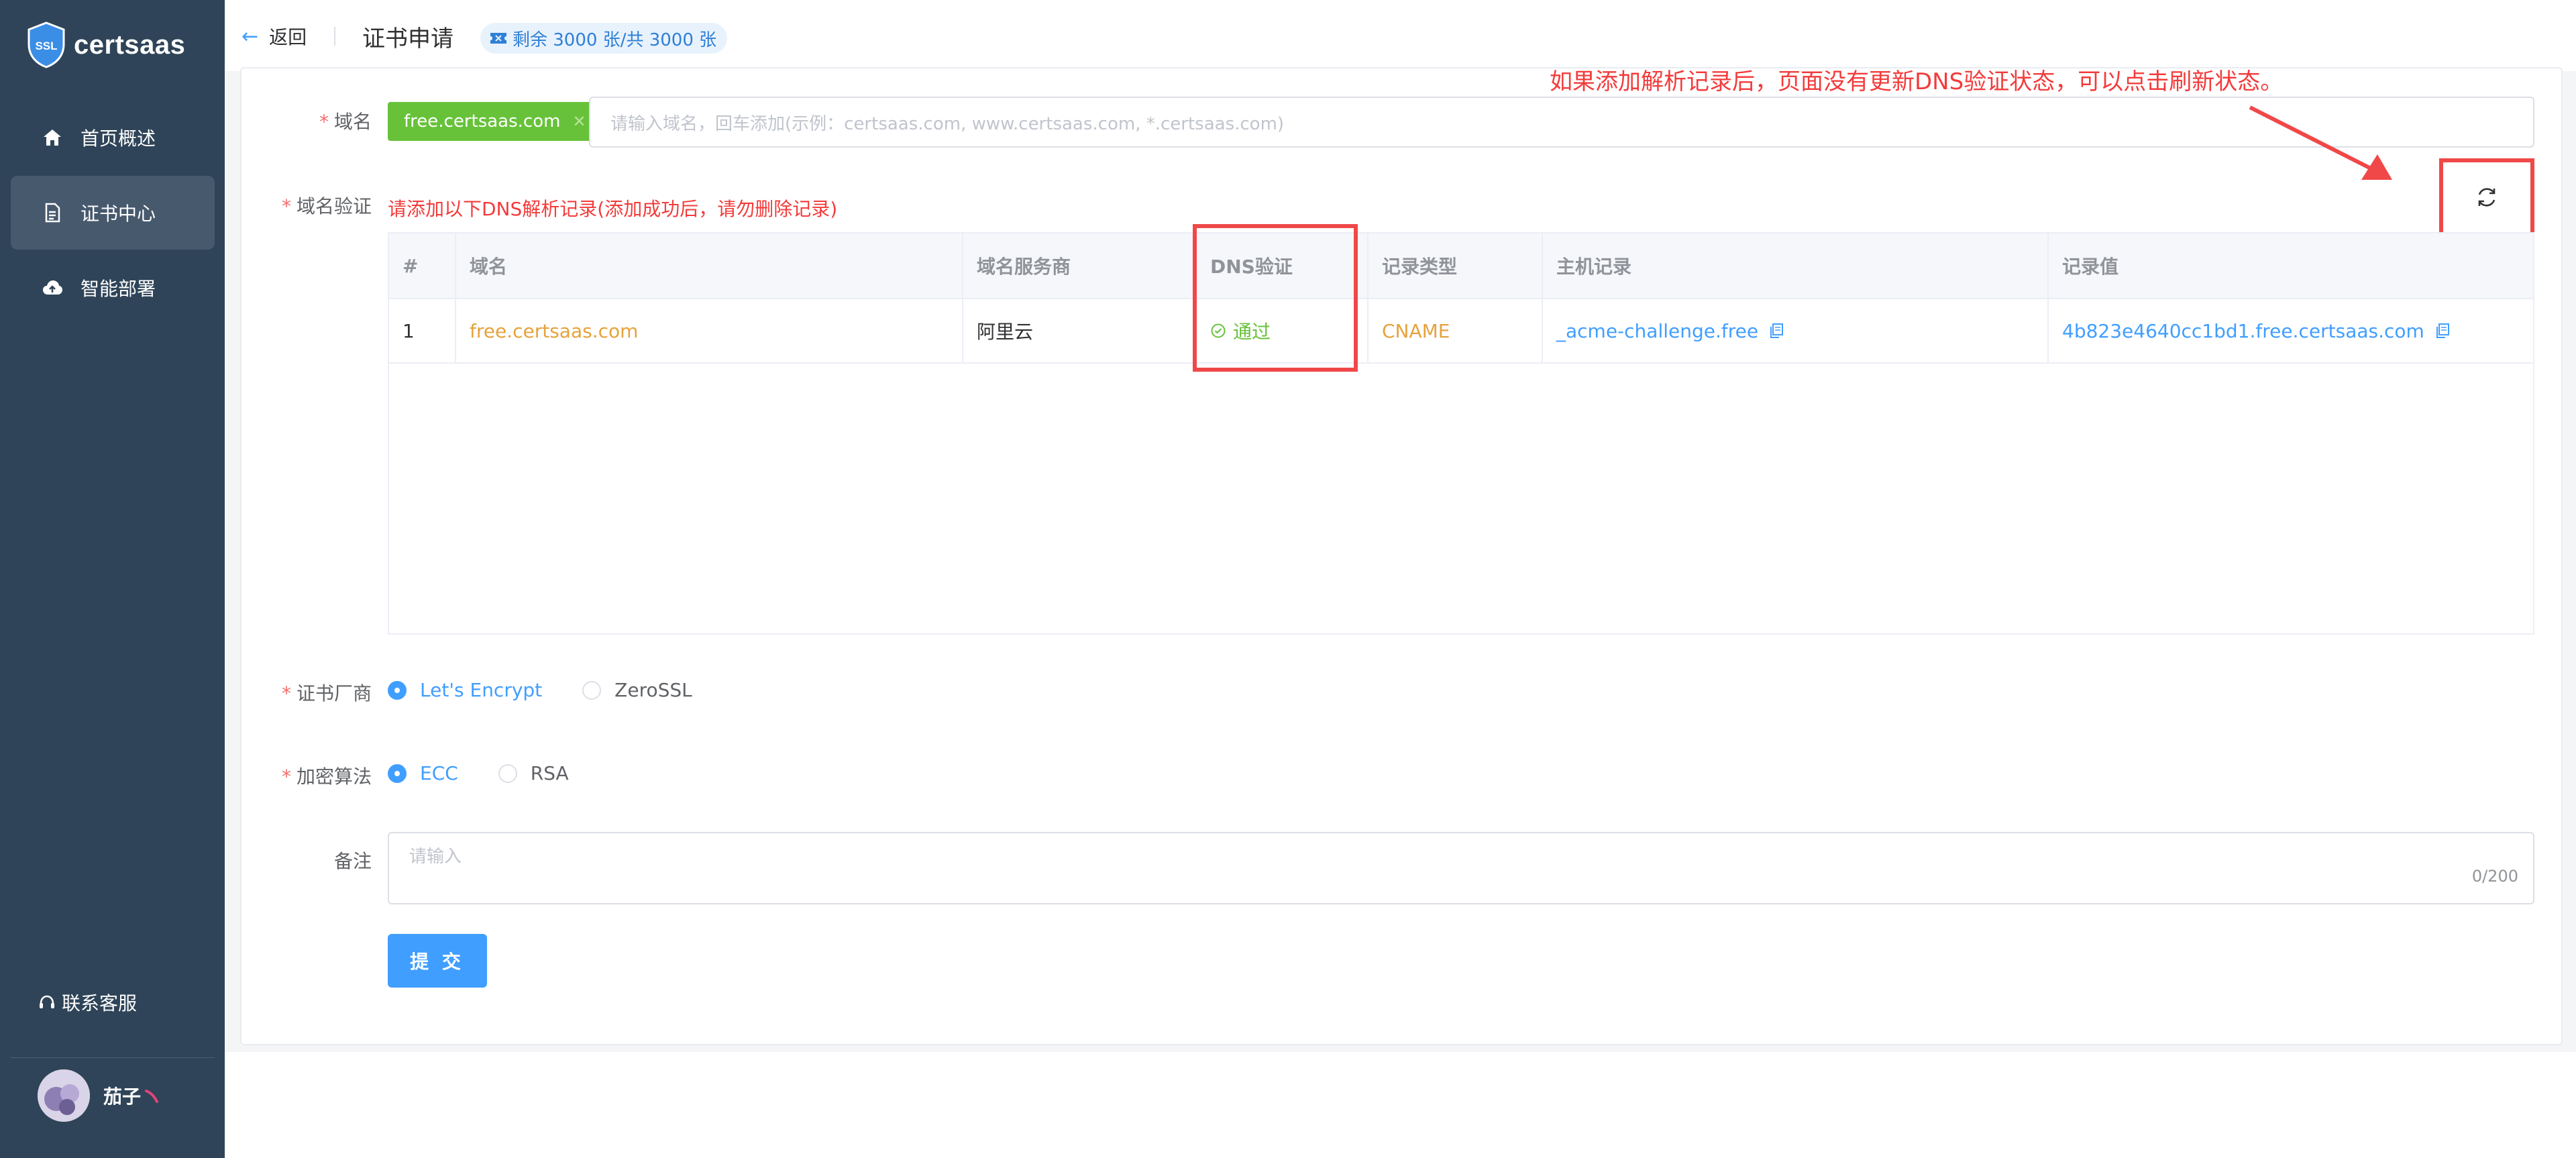  Describe the element at coordinates (481, 690) in the screenshot. I see `radio-label: Let's Encrypt` at that location.